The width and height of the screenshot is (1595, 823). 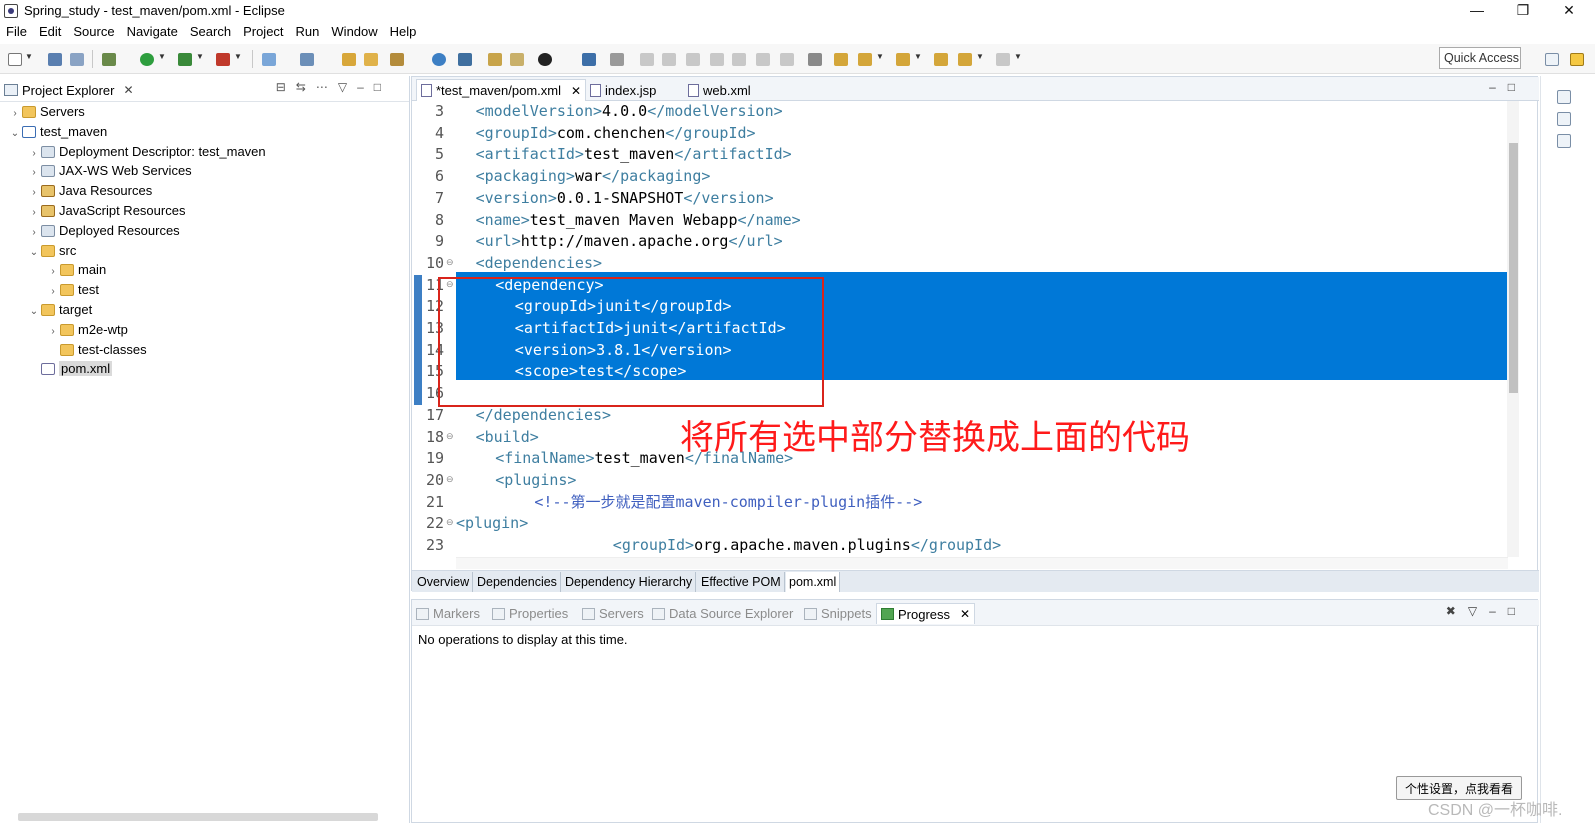 I want to click on tree-item: › Deployment Descriptor: test_maven, so click(x=205, y=152).